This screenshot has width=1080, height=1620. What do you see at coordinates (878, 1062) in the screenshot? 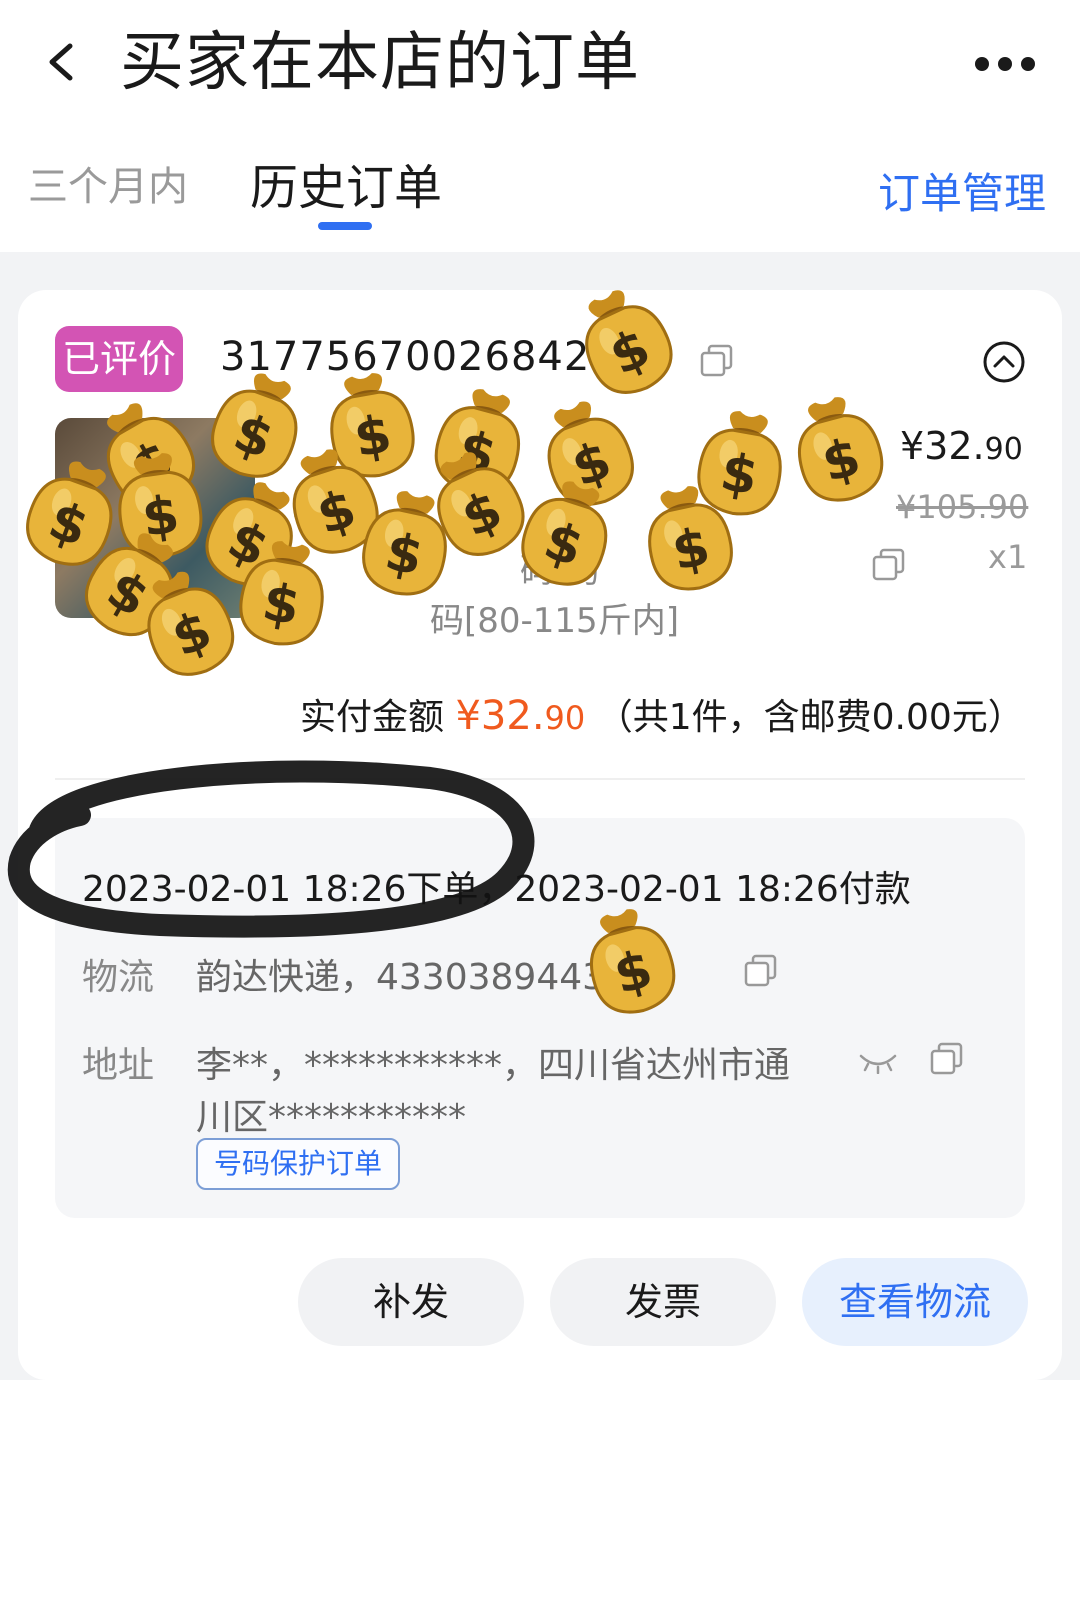
I see `eye-closed-icon` at bounding box center [878, 1062].